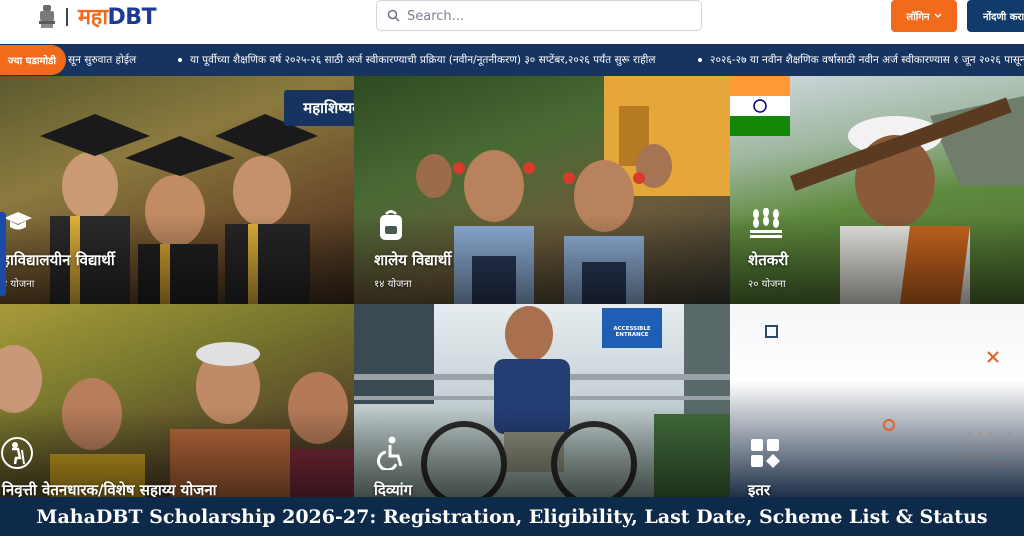 Image resolution: width=1024 pixels, height=536 pixels. Describe the element at coordinates (17, 453) in the screenshot. I see `elderly-icon` at that location.